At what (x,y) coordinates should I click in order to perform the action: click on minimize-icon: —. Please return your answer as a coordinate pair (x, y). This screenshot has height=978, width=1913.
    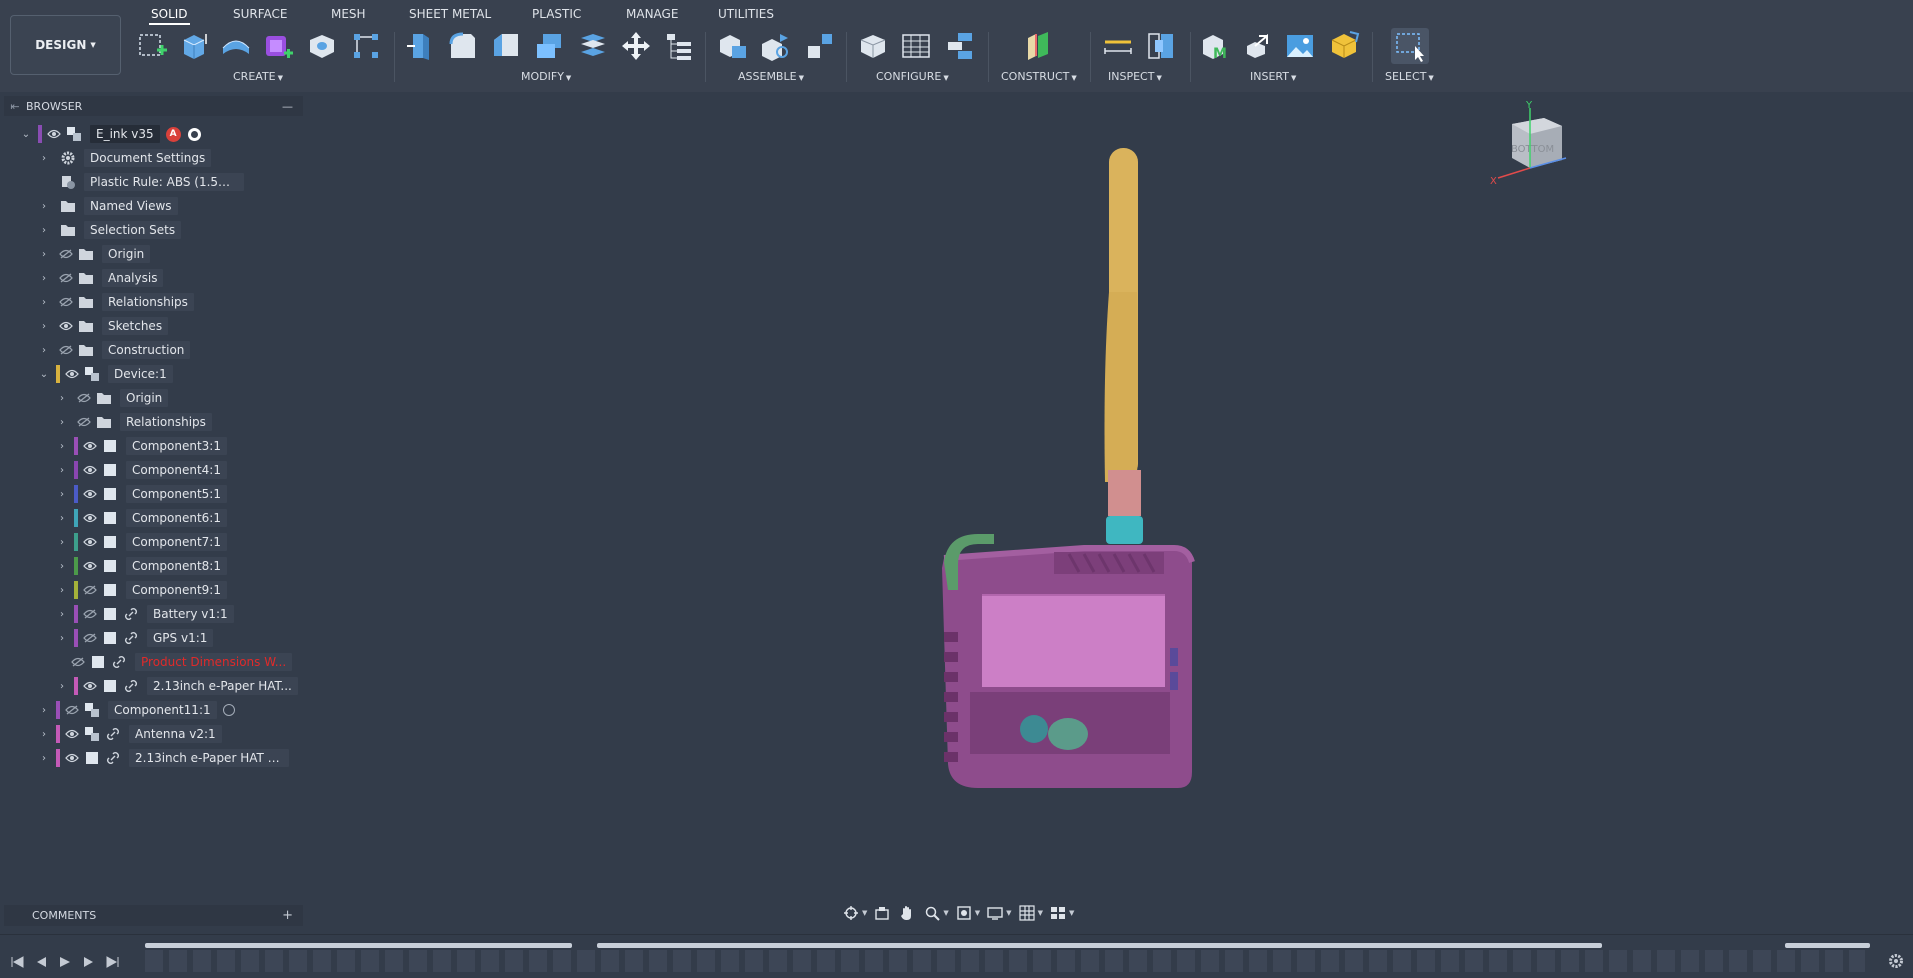
    Looking at the image, I should click on (287, 106).